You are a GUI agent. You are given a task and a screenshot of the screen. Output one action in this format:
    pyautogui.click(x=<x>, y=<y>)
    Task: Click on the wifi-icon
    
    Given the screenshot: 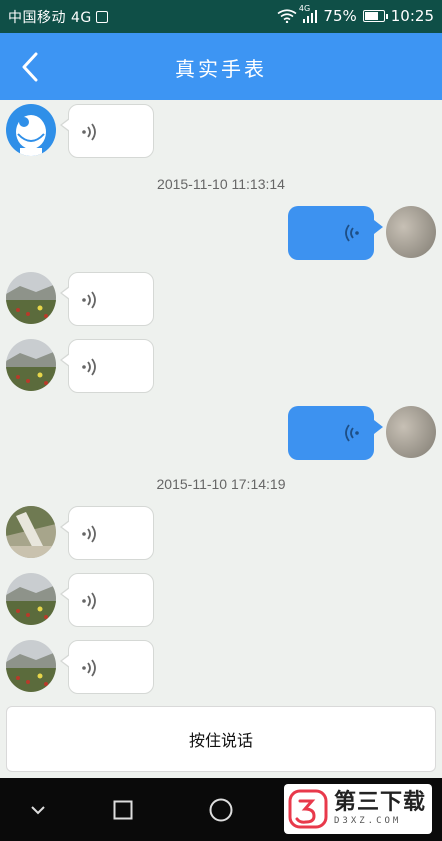 What is the action you would take?
    pyautogui.click(x=287, y=16)
    